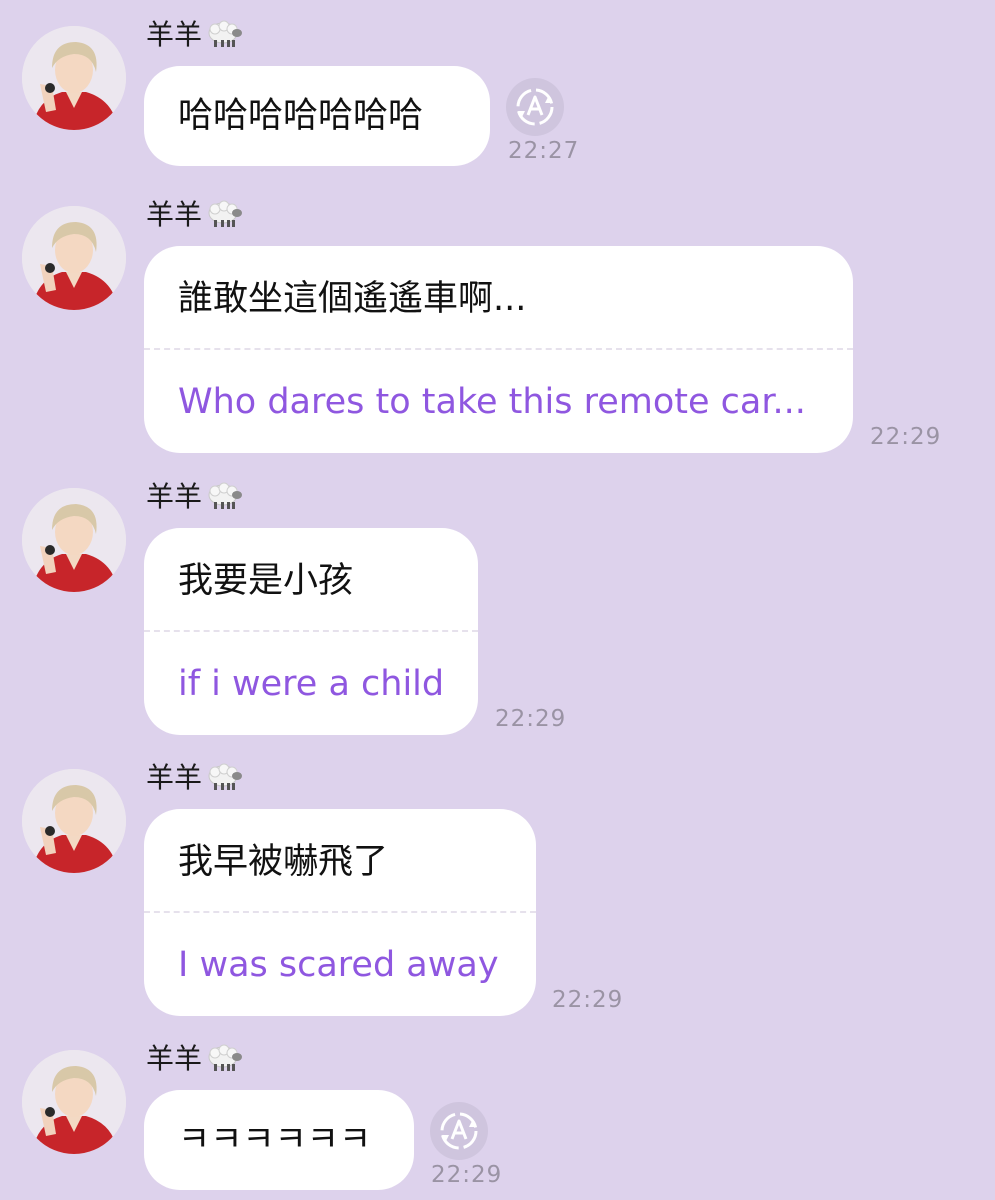  I want to click on message-bubble: 哈哈哈哈哈哈哈, so click(317, 116).